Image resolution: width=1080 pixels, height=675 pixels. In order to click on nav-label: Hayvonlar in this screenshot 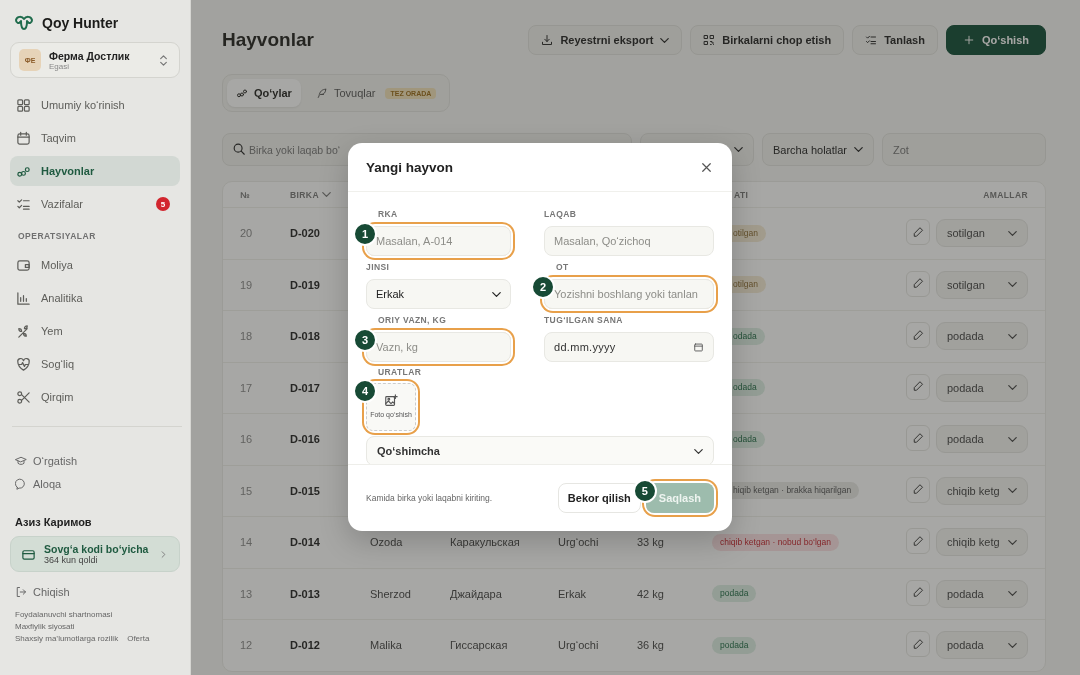, I will do `click(68, 171)`.